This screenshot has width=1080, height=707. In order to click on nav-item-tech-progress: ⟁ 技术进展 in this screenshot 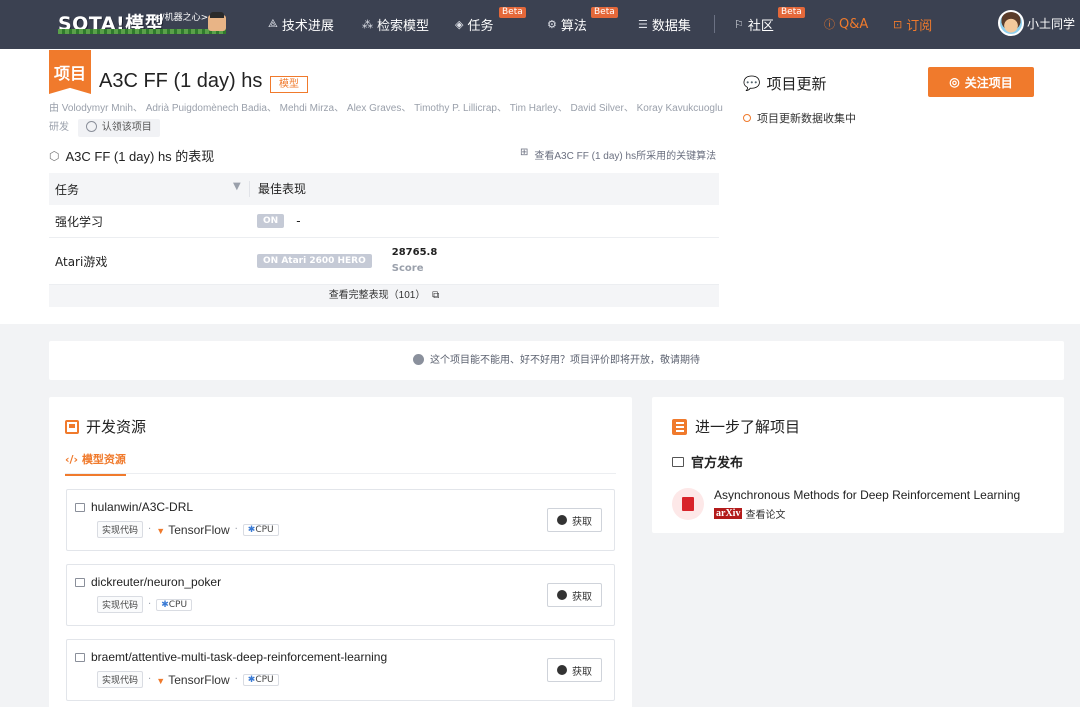, I will do `click(301, 24)`.